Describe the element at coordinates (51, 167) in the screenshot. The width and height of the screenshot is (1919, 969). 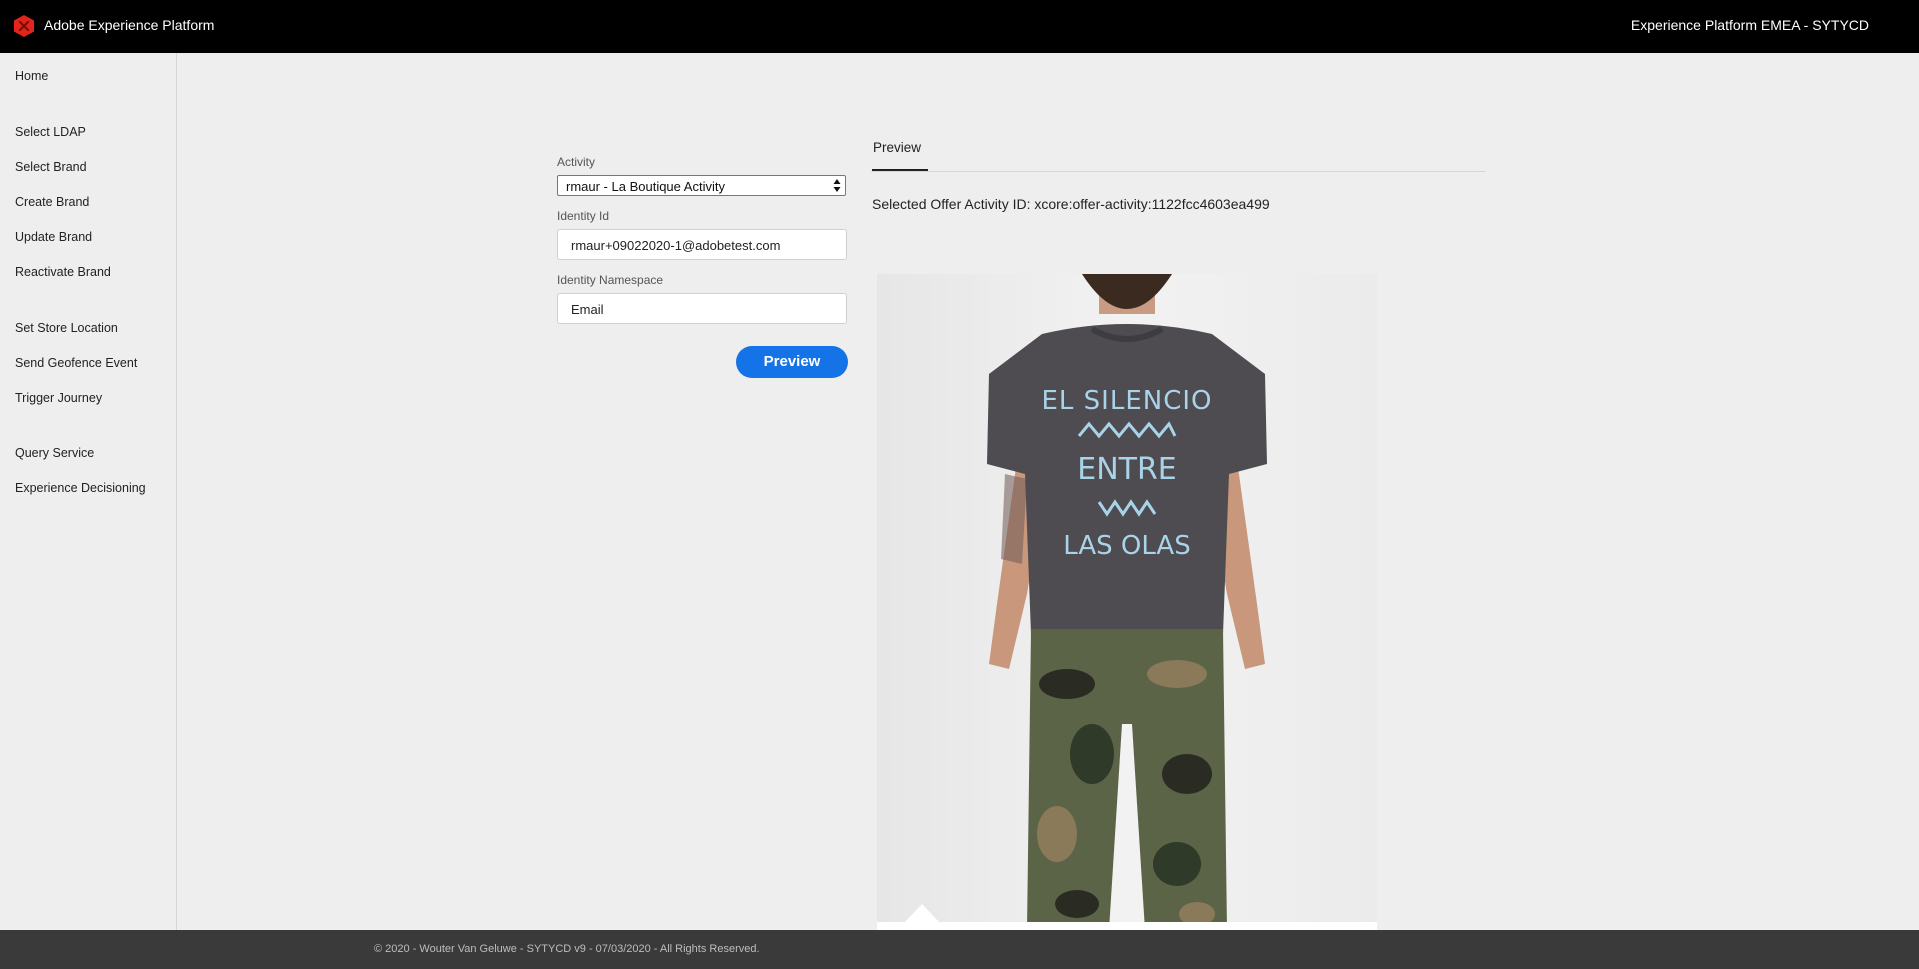
I see `sidebar-item-select-brand: Select Brand` at that location.